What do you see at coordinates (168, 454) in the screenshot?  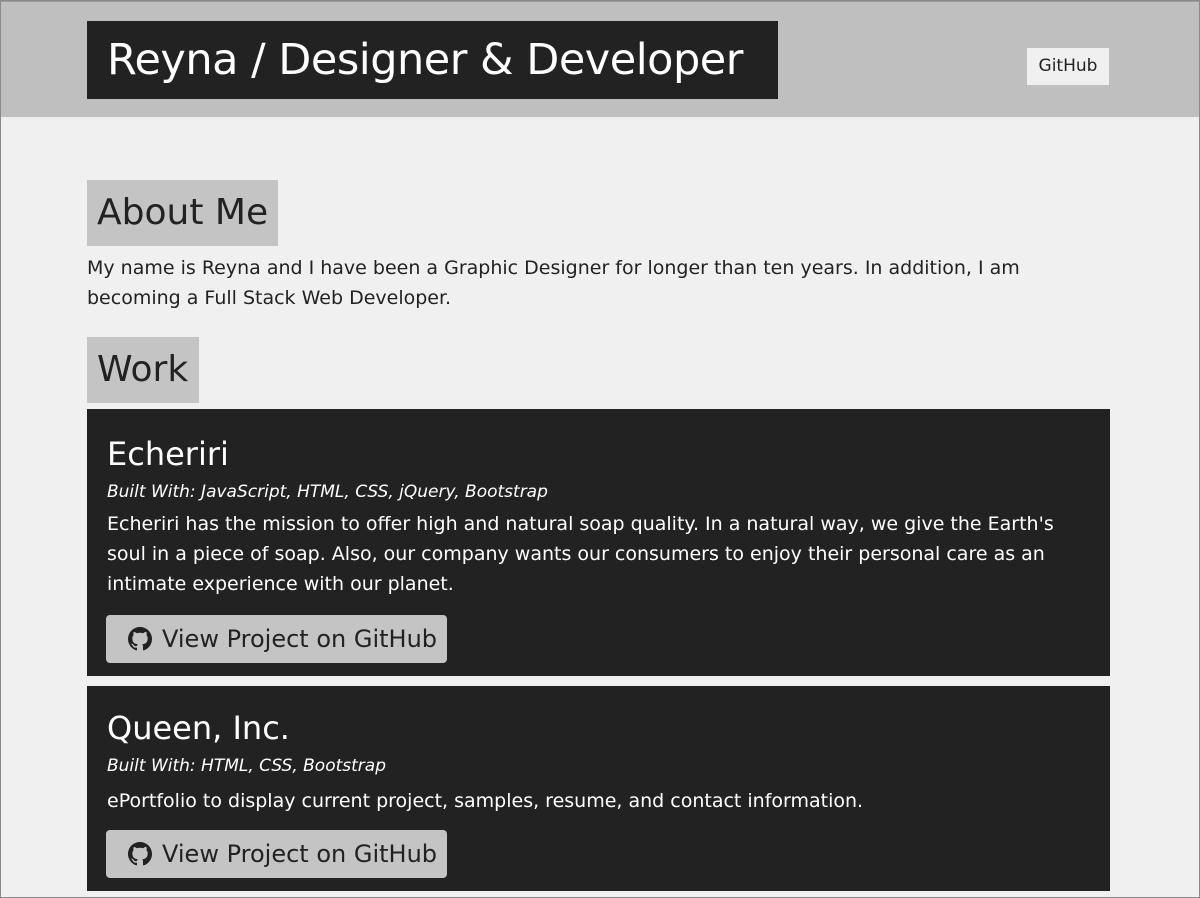 I see `project-title: Echeriri` at bounding box center [168, 454].